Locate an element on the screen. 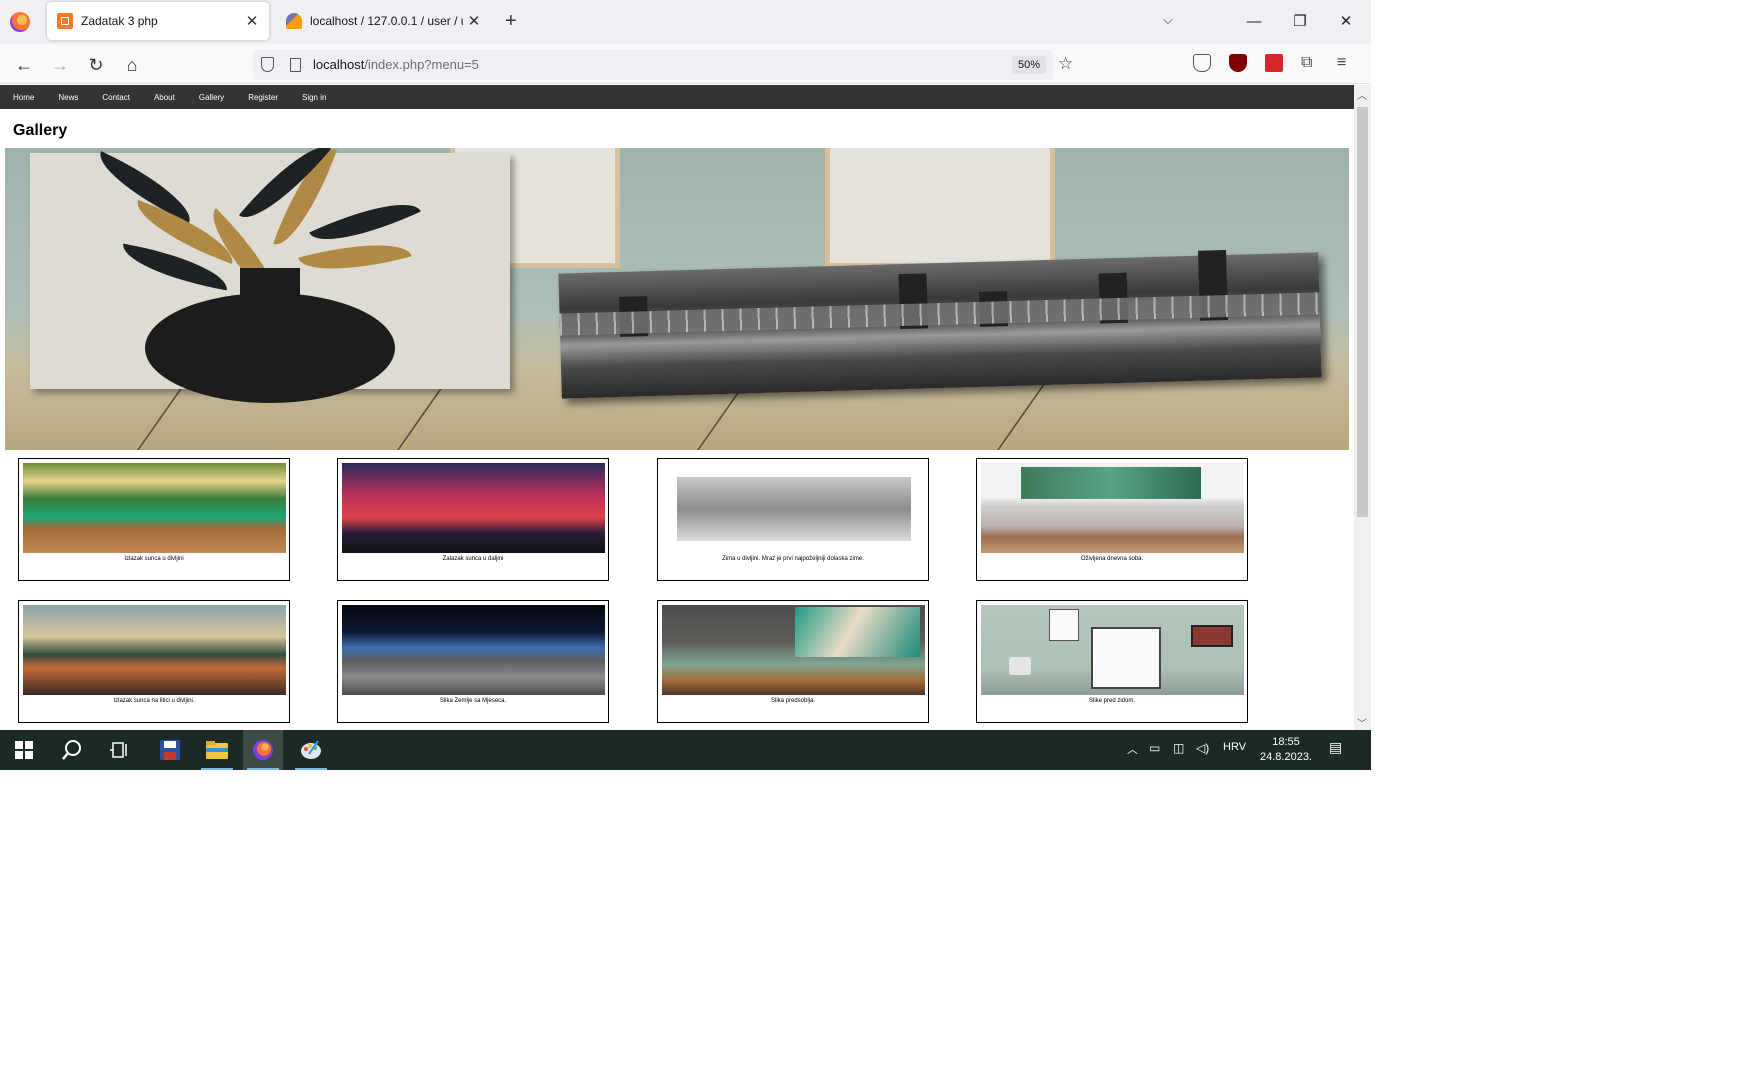 The image size is (1750, 1084). gallery-caption: Slika predsoblja. is located at coordinates (793, 701).